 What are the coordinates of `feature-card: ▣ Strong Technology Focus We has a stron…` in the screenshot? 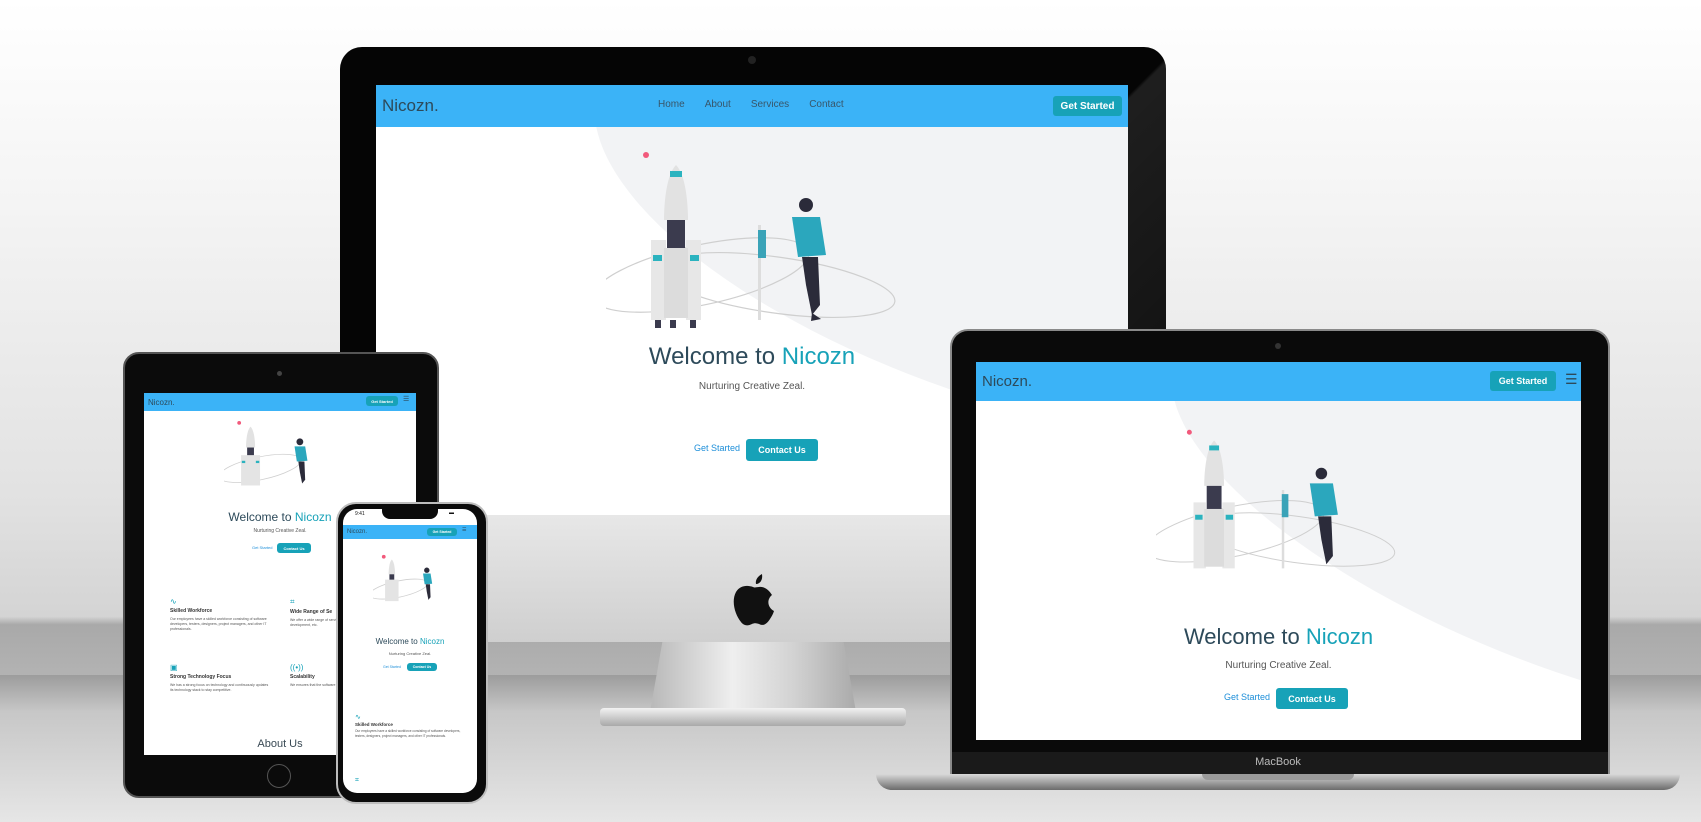 It's located at (220, 678).